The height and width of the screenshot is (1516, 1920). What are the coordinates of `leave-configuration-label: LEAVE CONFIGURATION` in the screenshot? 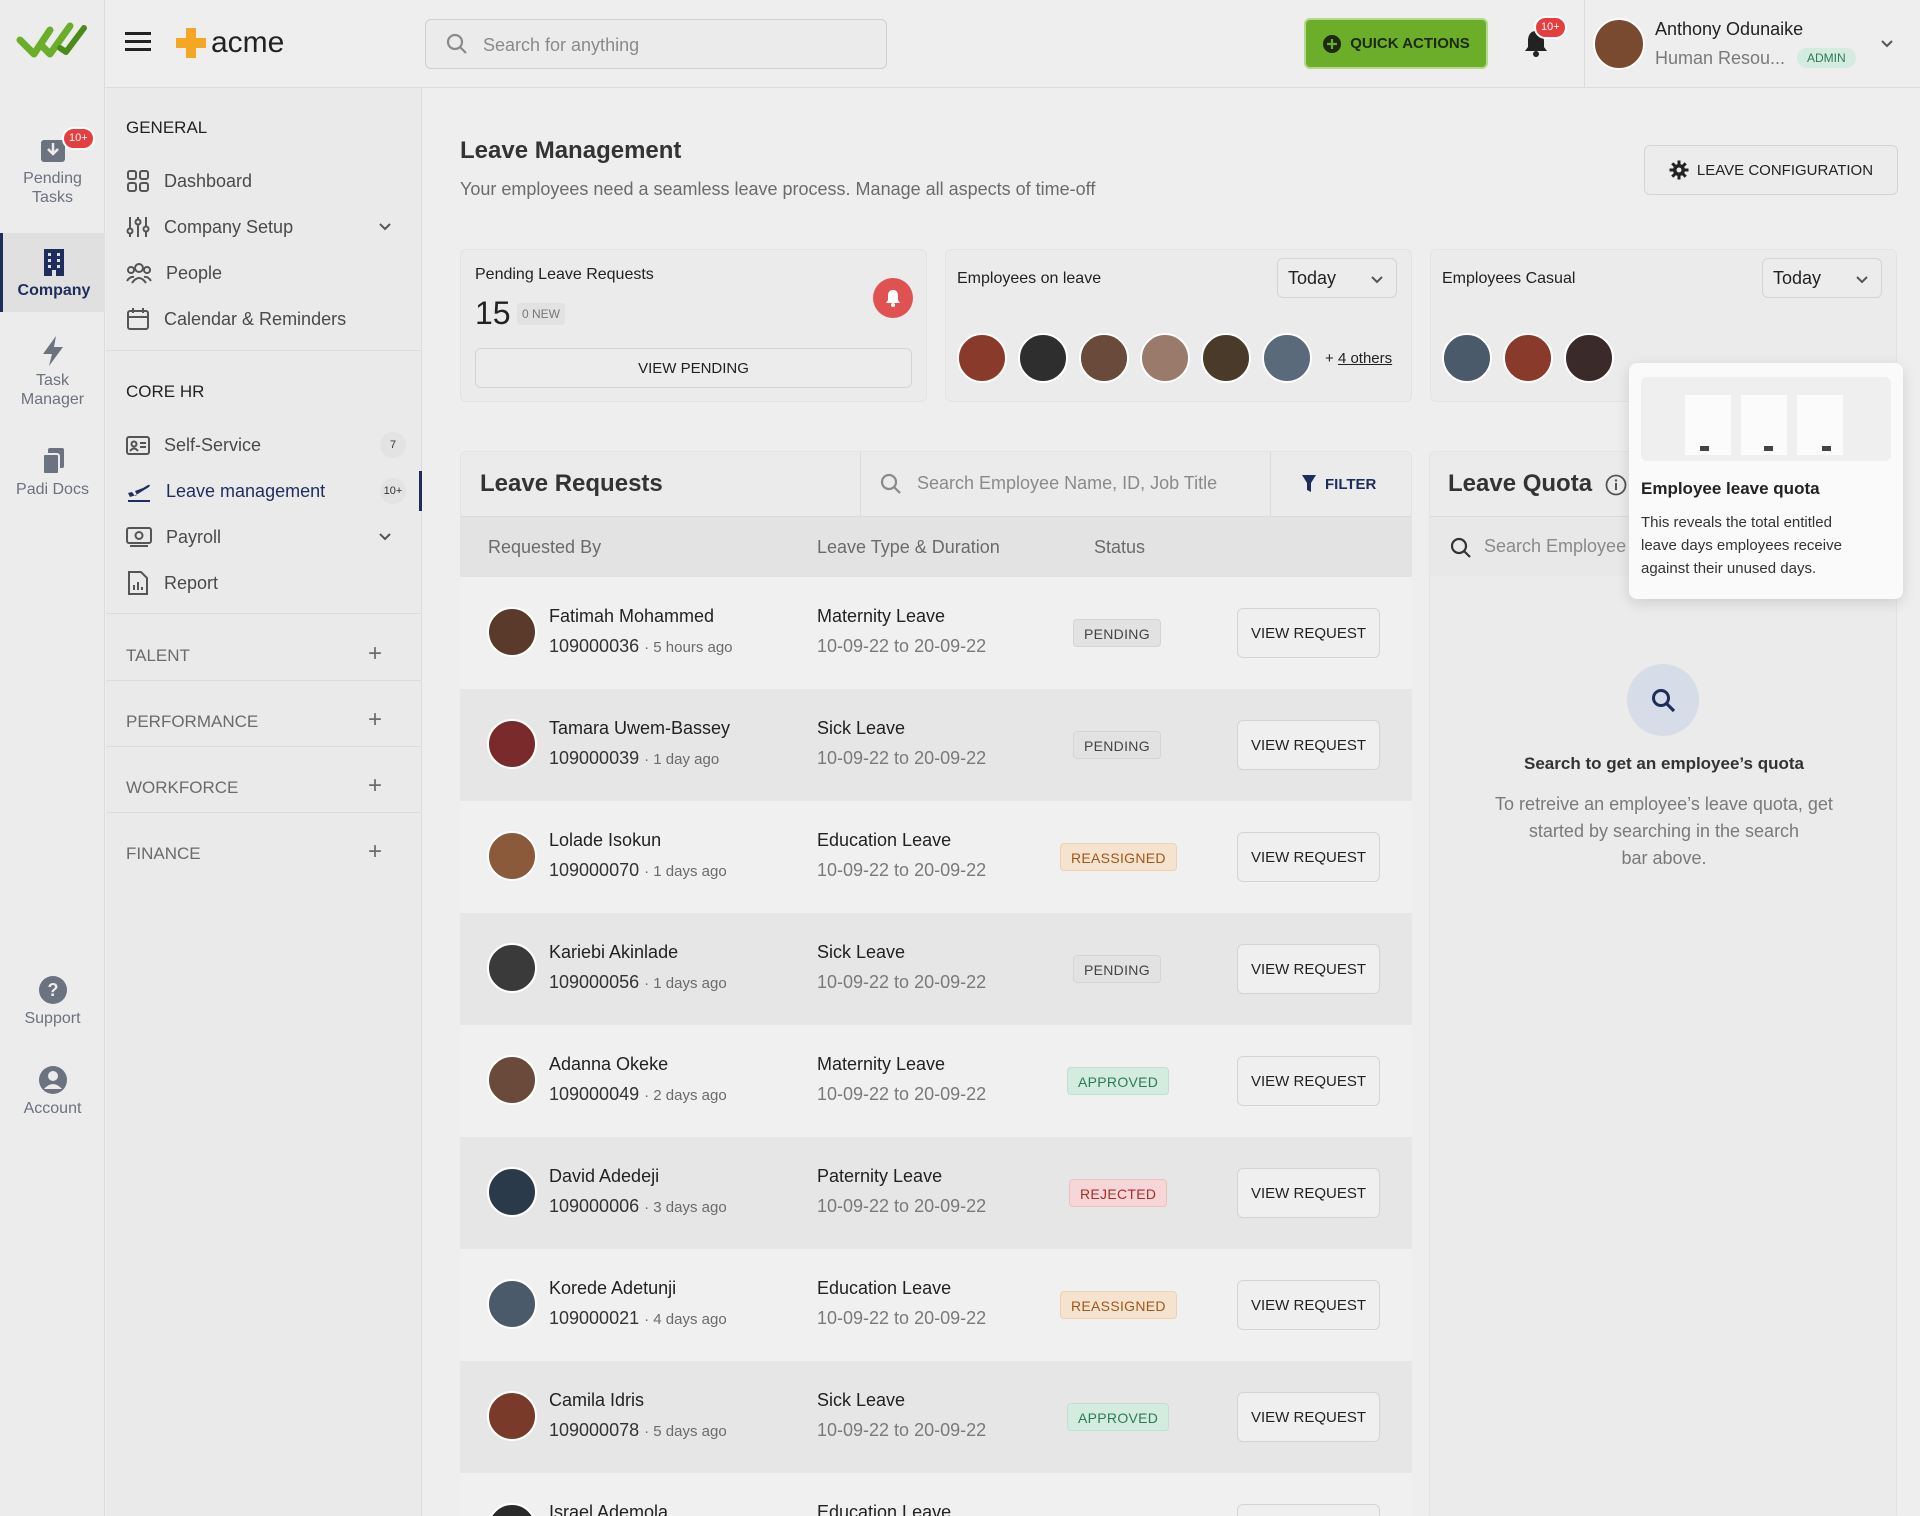 It's located at (1785, 170).